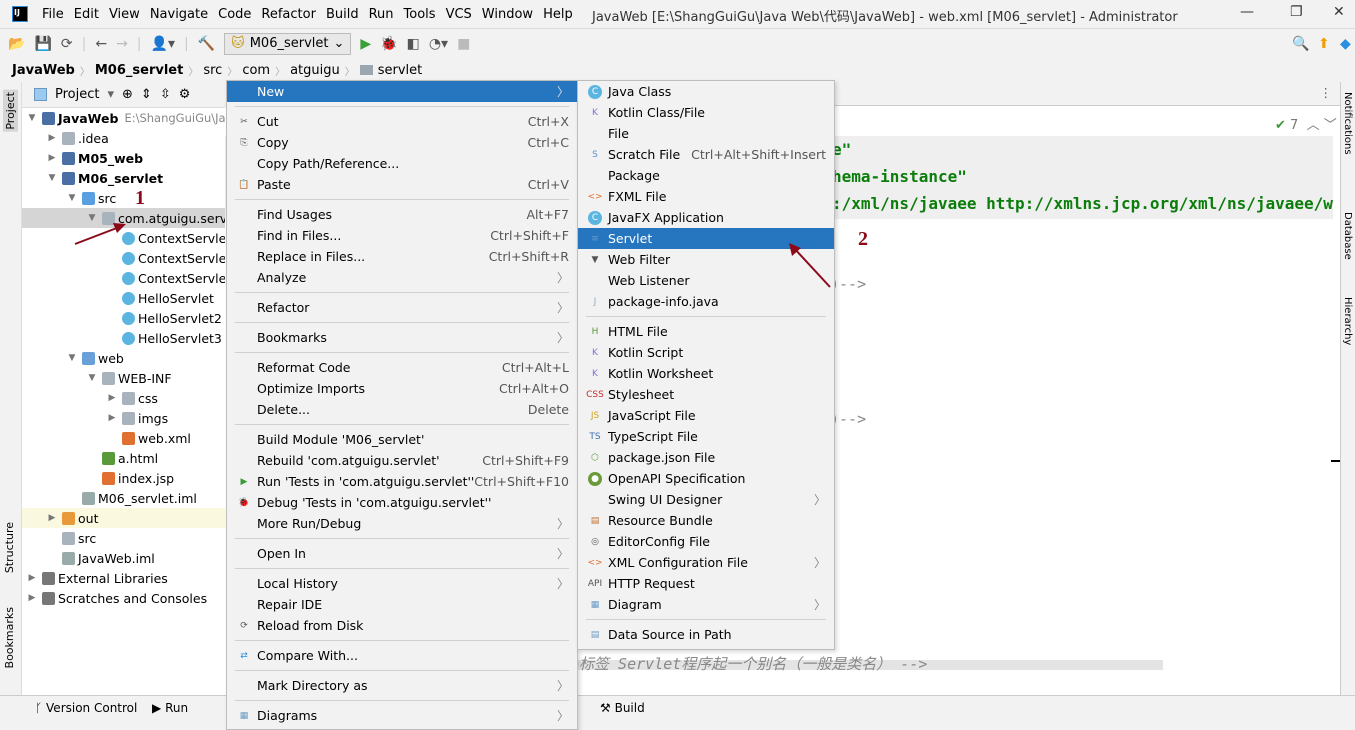  Describe the element at coordinates (256, 70) in the screenshot. I see `breadcrumb-item: com` at that location.